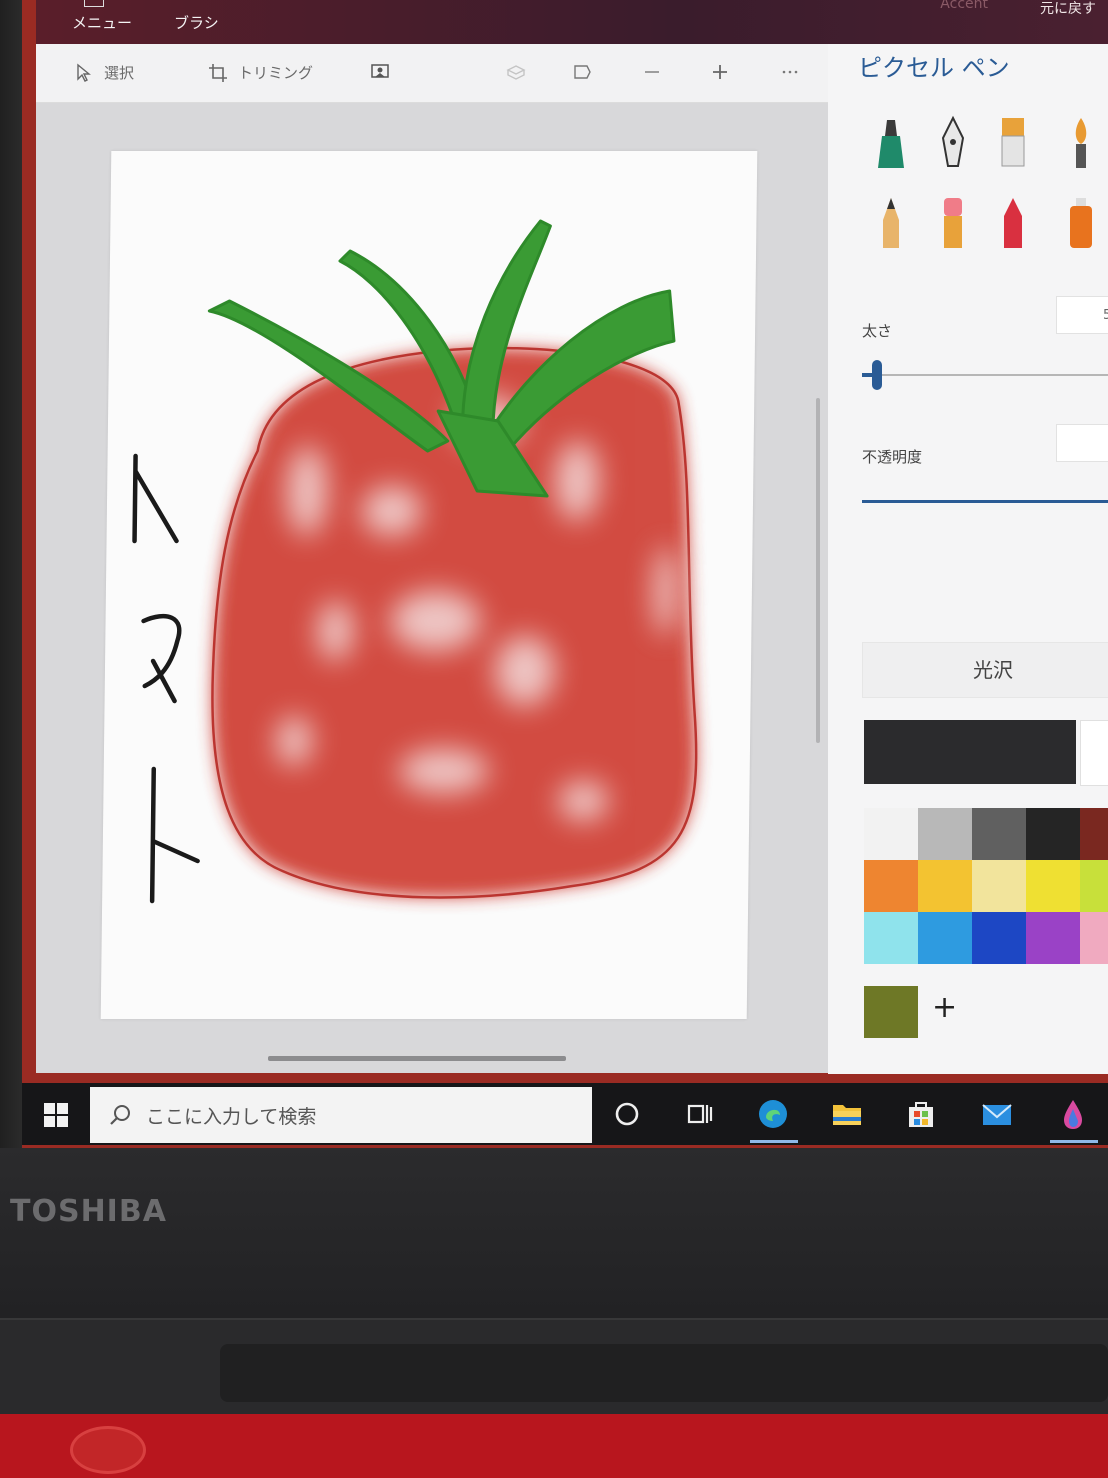  What do you see at coordinates (231, 1116) in the screenshot?
I see `search-placeholder: ここに入力して検索` at bounding box center [231, 1116].